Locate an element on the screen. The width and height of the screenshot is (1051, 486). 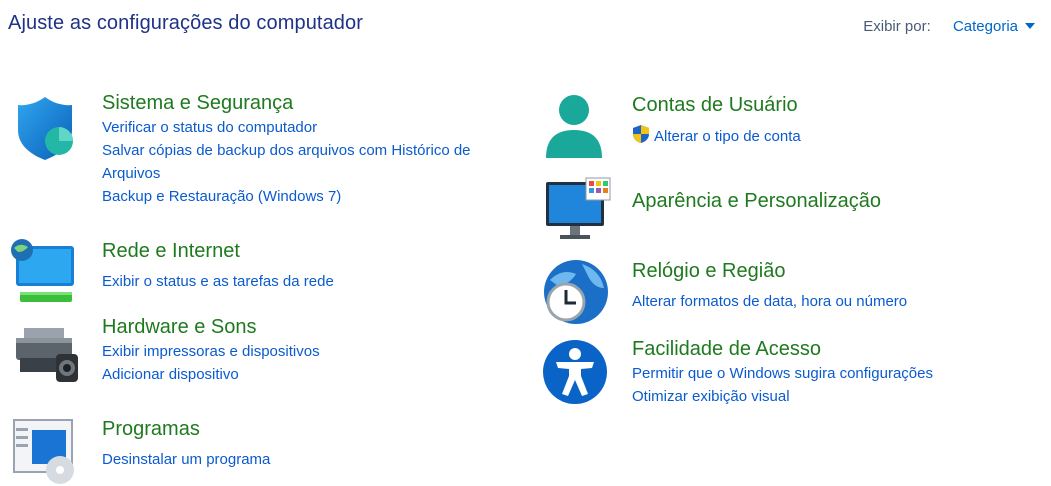
accessibility-icon is located at coordinates (577, 371).